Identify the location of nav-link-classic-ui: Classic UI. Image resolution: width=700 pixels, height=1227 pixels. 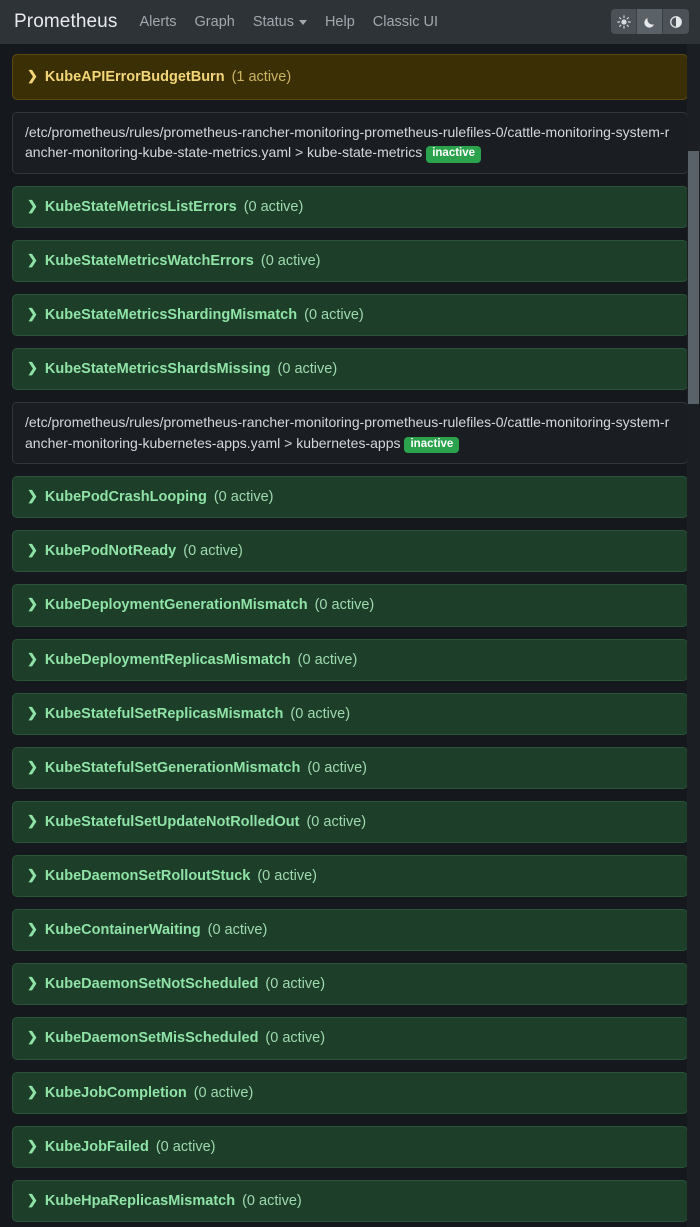
(405, 22).